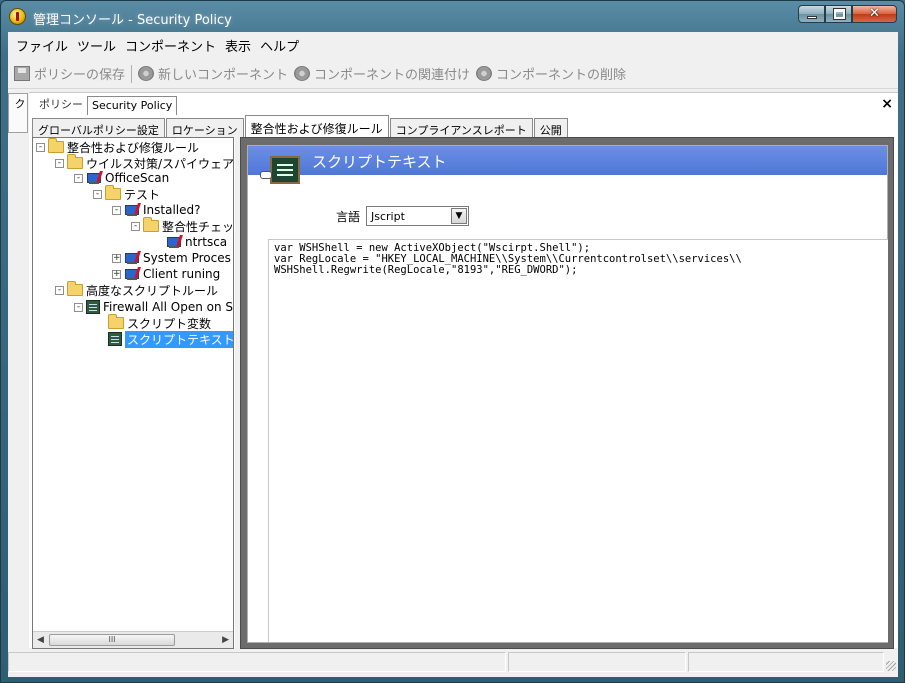  I want to click on close-window-button: ✕, so click(874, 14).